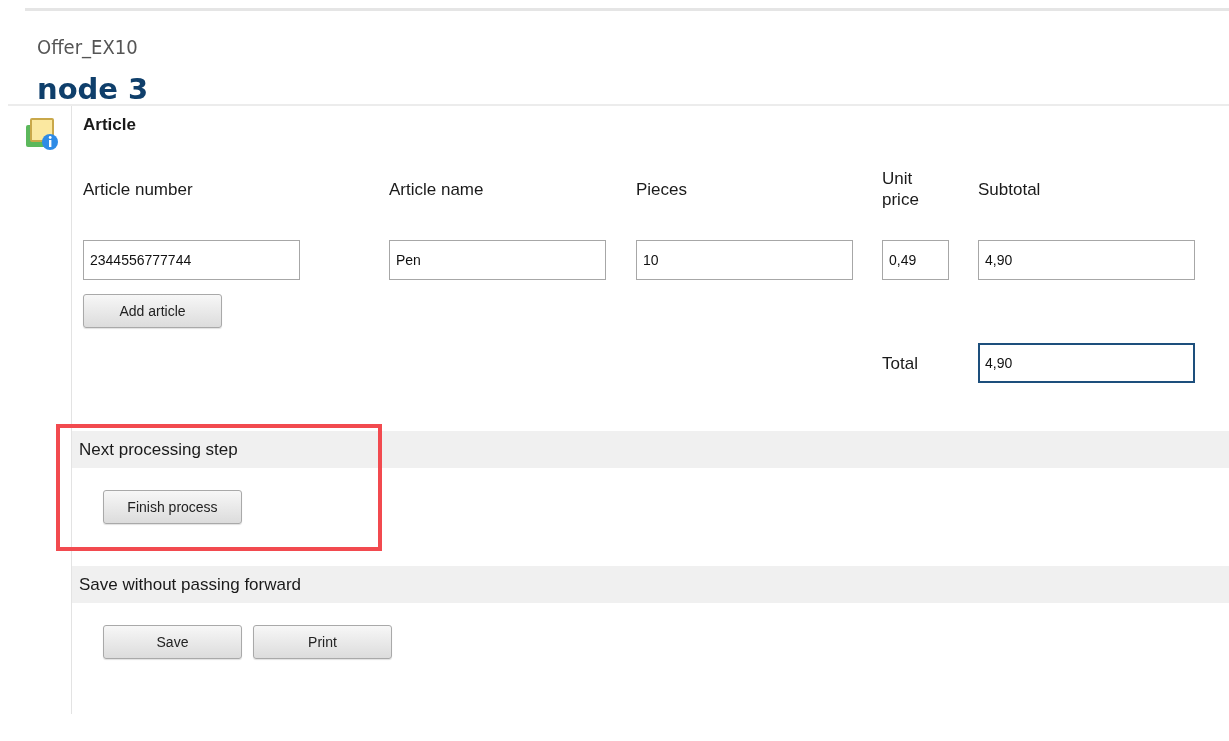 This screenshot has width=1229, height=741. I want to click on total-label: Total, so click(900, 363).